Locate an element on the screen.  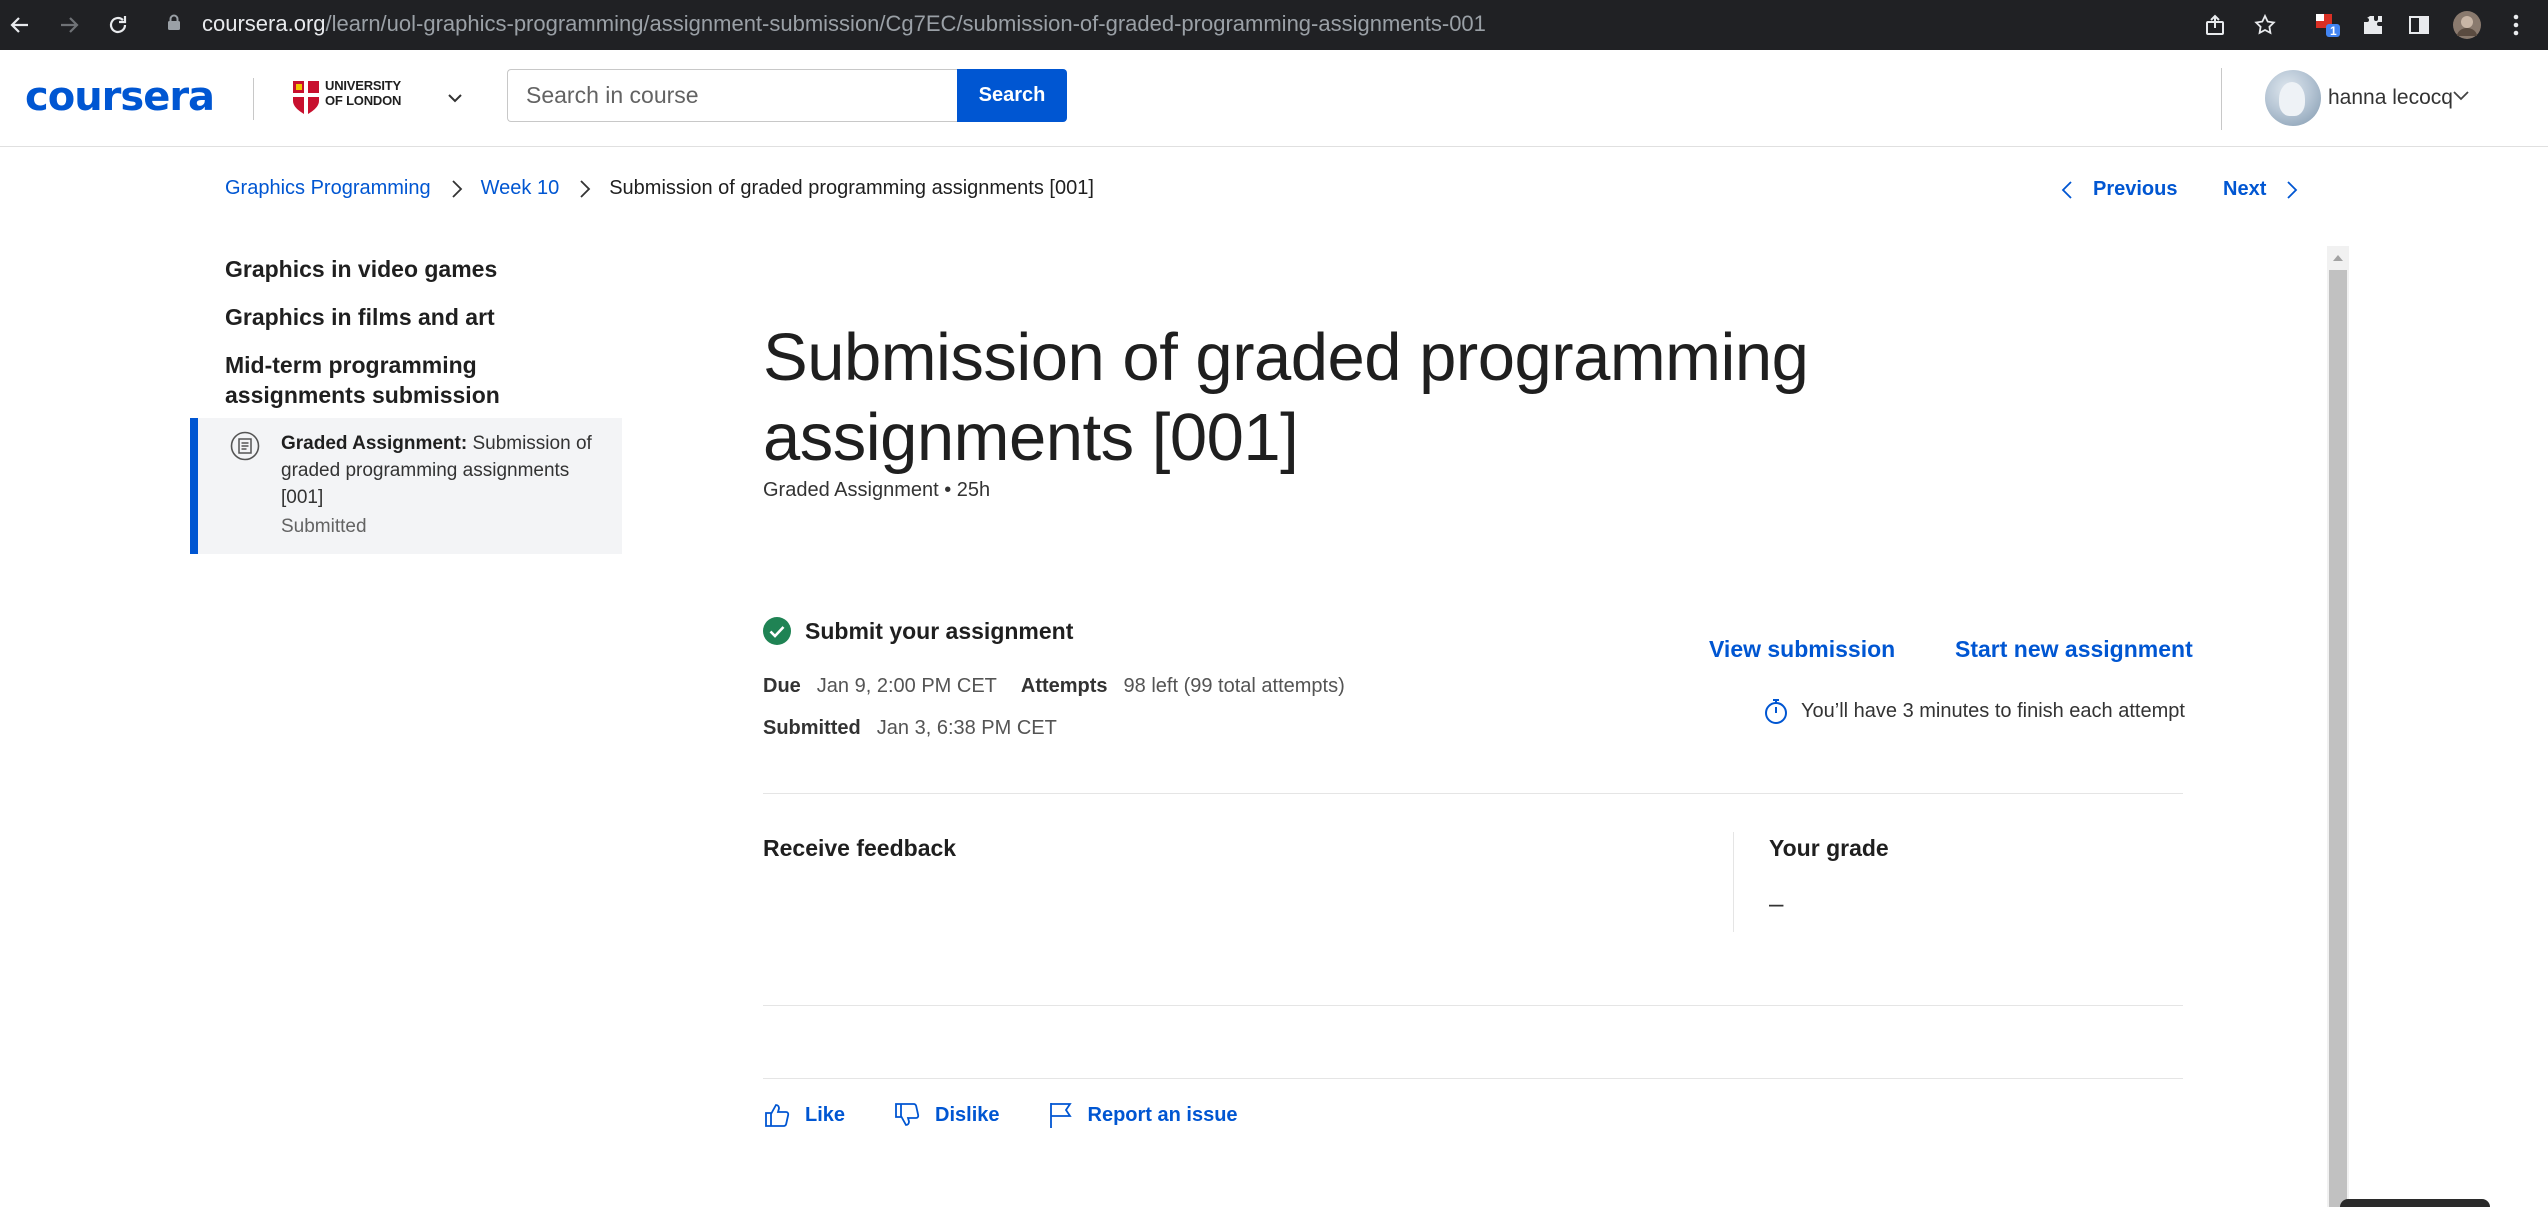
previous-button: Previous is located at coordinates (2119, 189).